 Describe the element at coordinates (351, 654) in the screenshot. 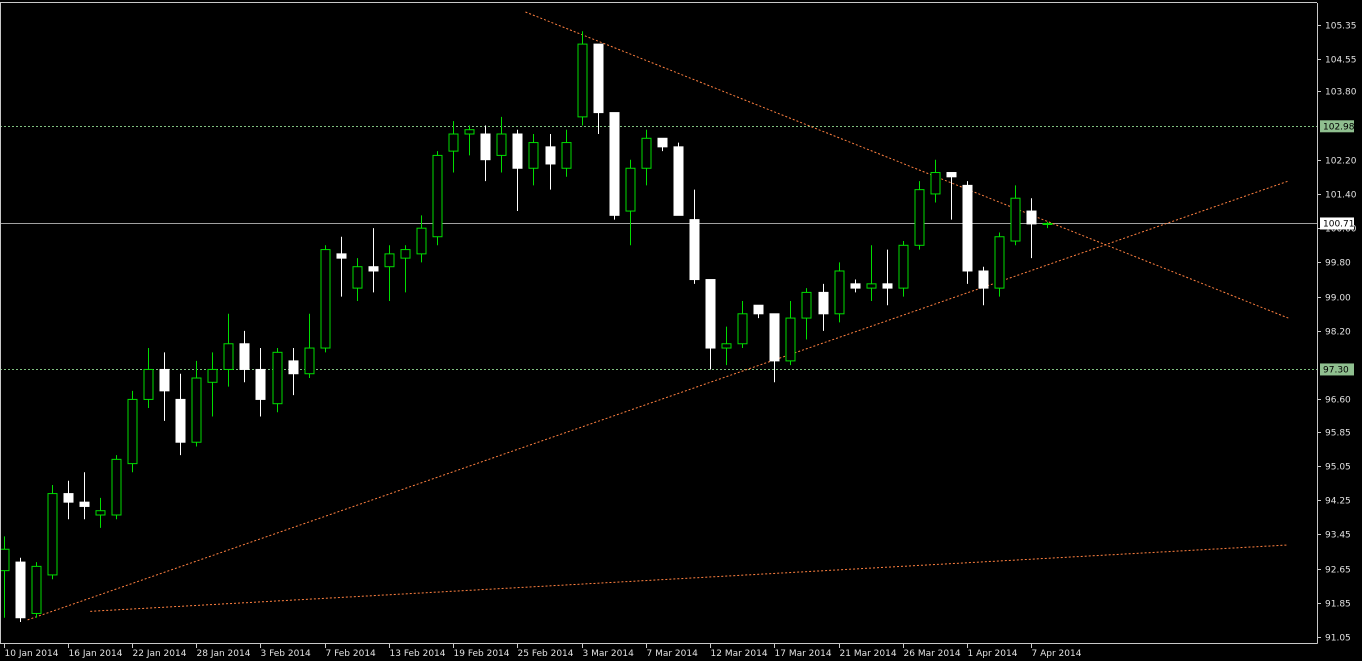

I see `x-tick-label: 7 Feb 2014` at that location.